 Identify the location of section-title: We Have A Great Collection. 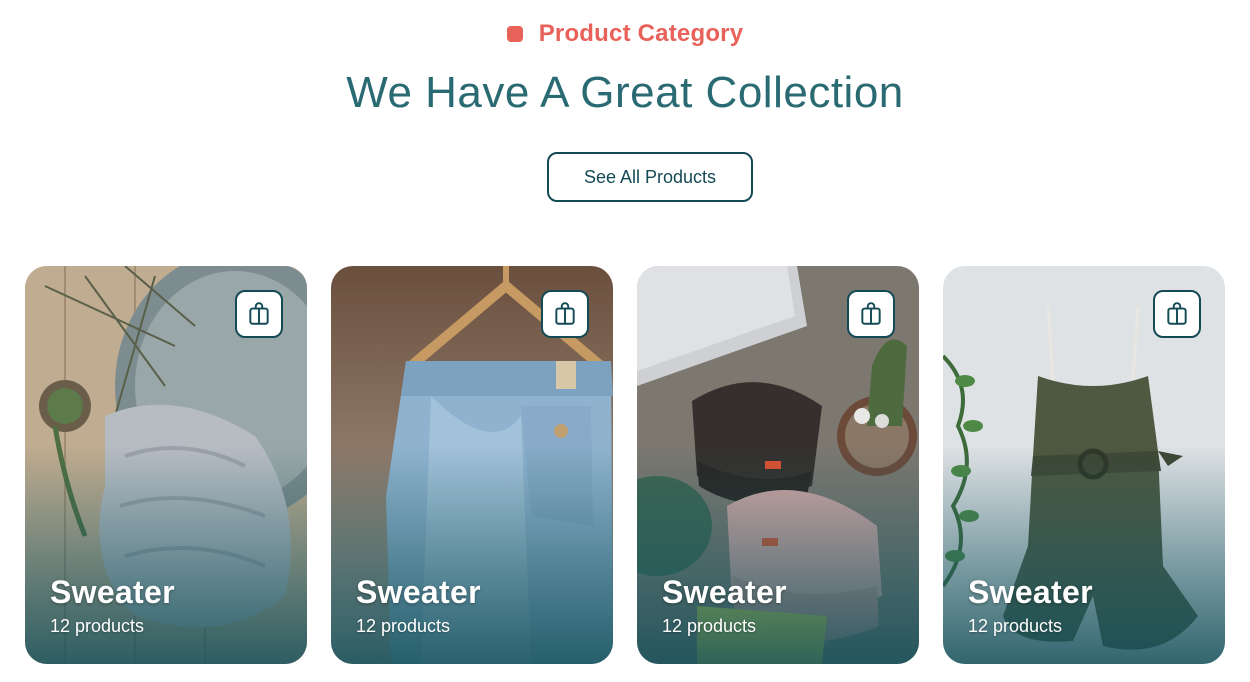
(625, 92).